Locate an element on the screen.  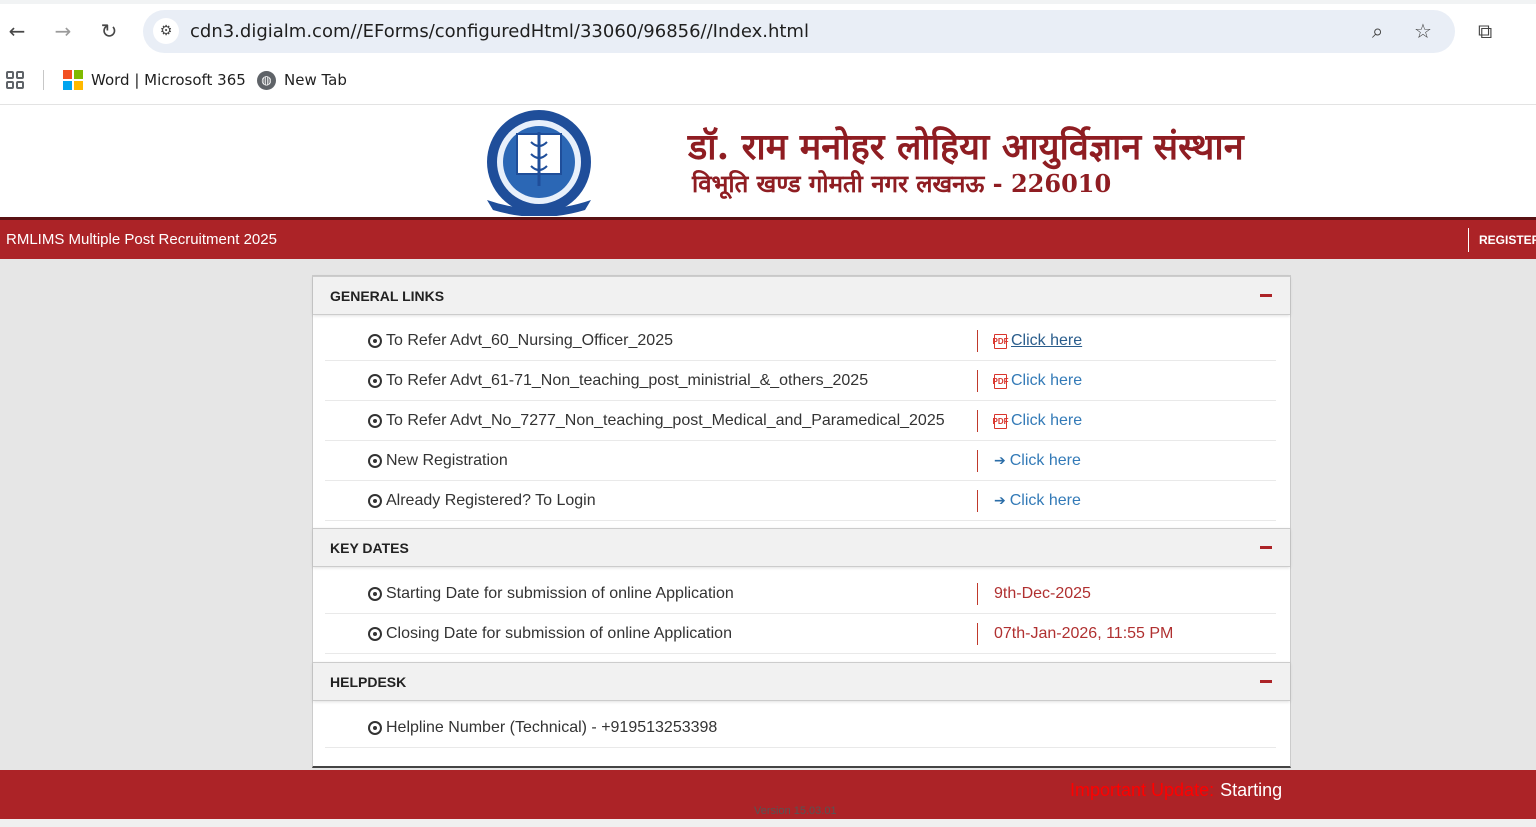
bookmark-star-icon: ☆ is located at coordinates (1423, 31).